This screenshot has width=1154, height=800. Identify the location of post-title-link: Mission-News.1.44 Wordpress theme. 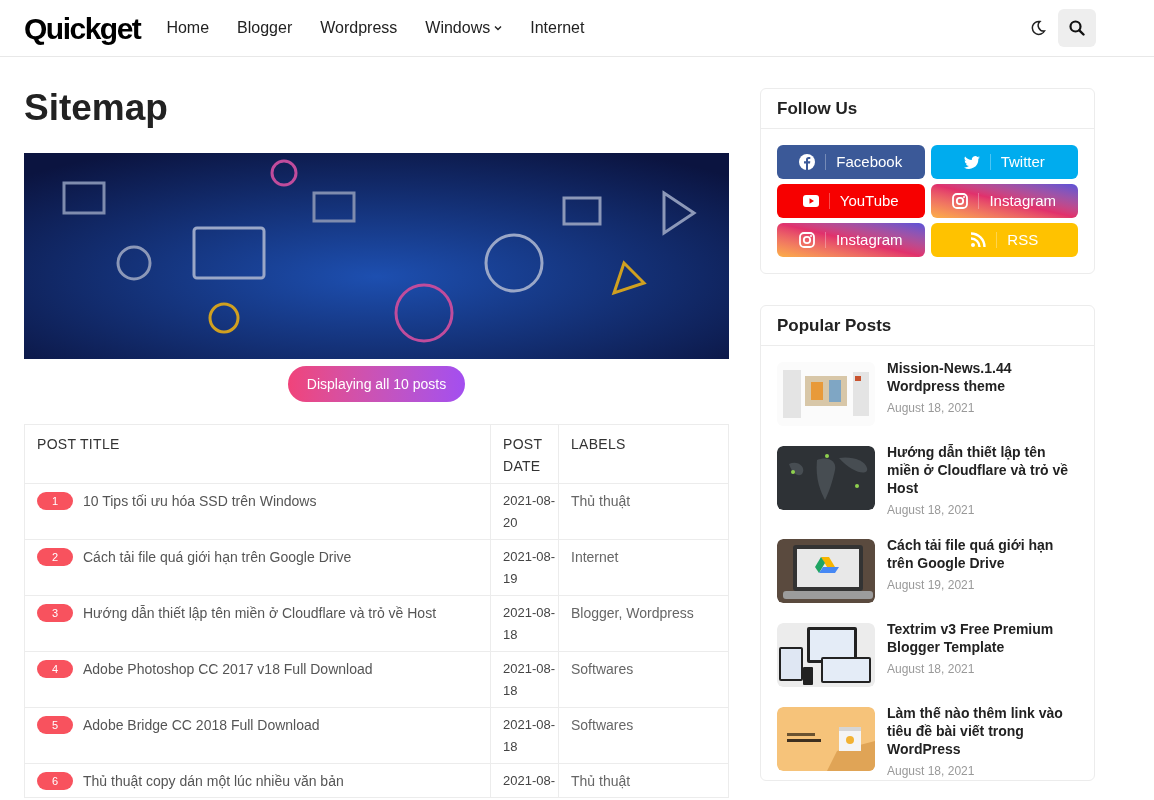
(982, 377).